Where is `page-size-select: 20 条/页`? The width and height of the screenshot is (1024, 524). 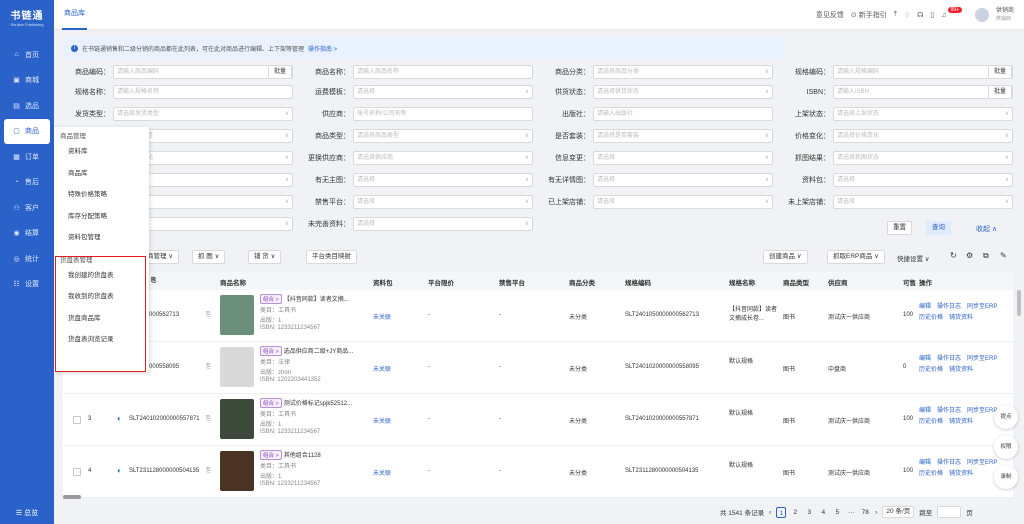 page-size-select: 20 条/页 is located at coordinates (898, 512).